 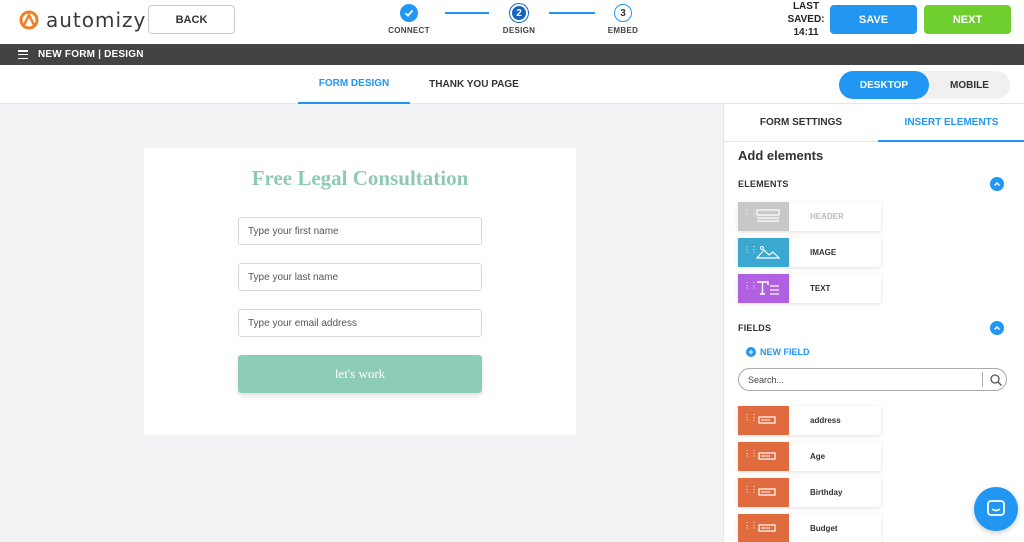 What do you see at coordinates (519, 13) in the screenshot?
I see `step-number: 2` at bounding box center [519, 13].